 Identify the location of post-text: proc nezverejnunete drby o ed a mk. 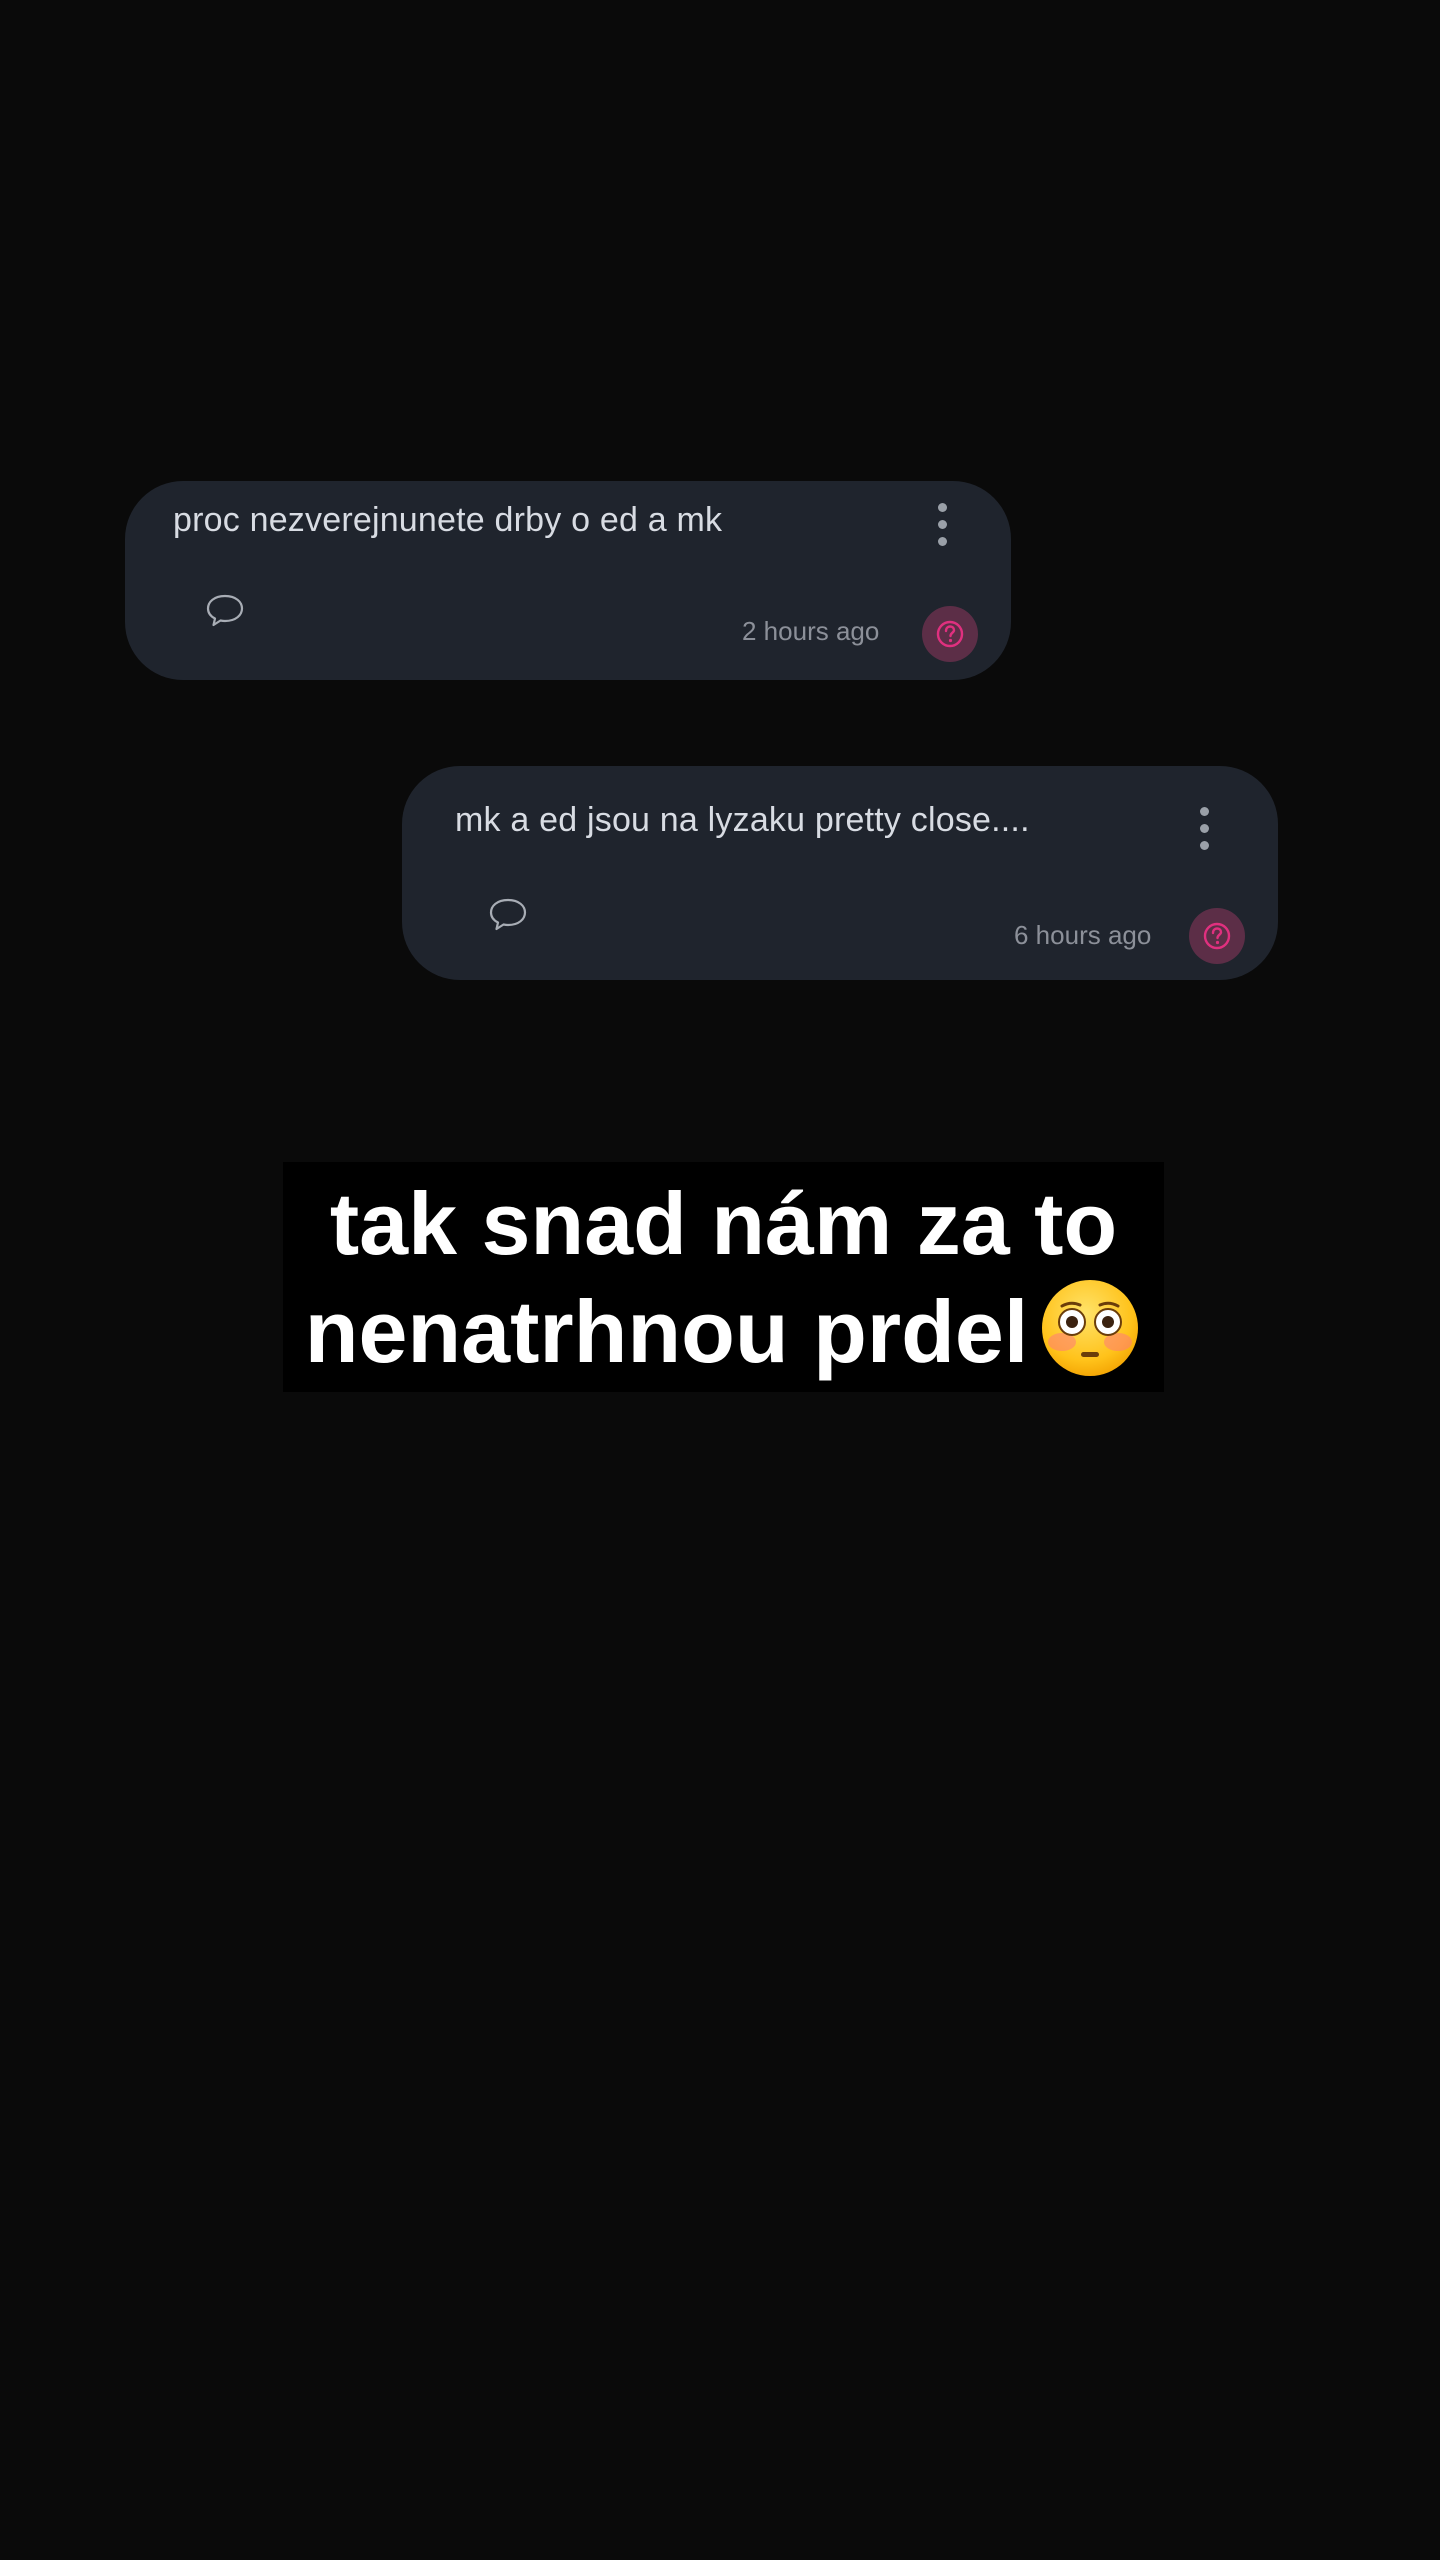
(448, 520).